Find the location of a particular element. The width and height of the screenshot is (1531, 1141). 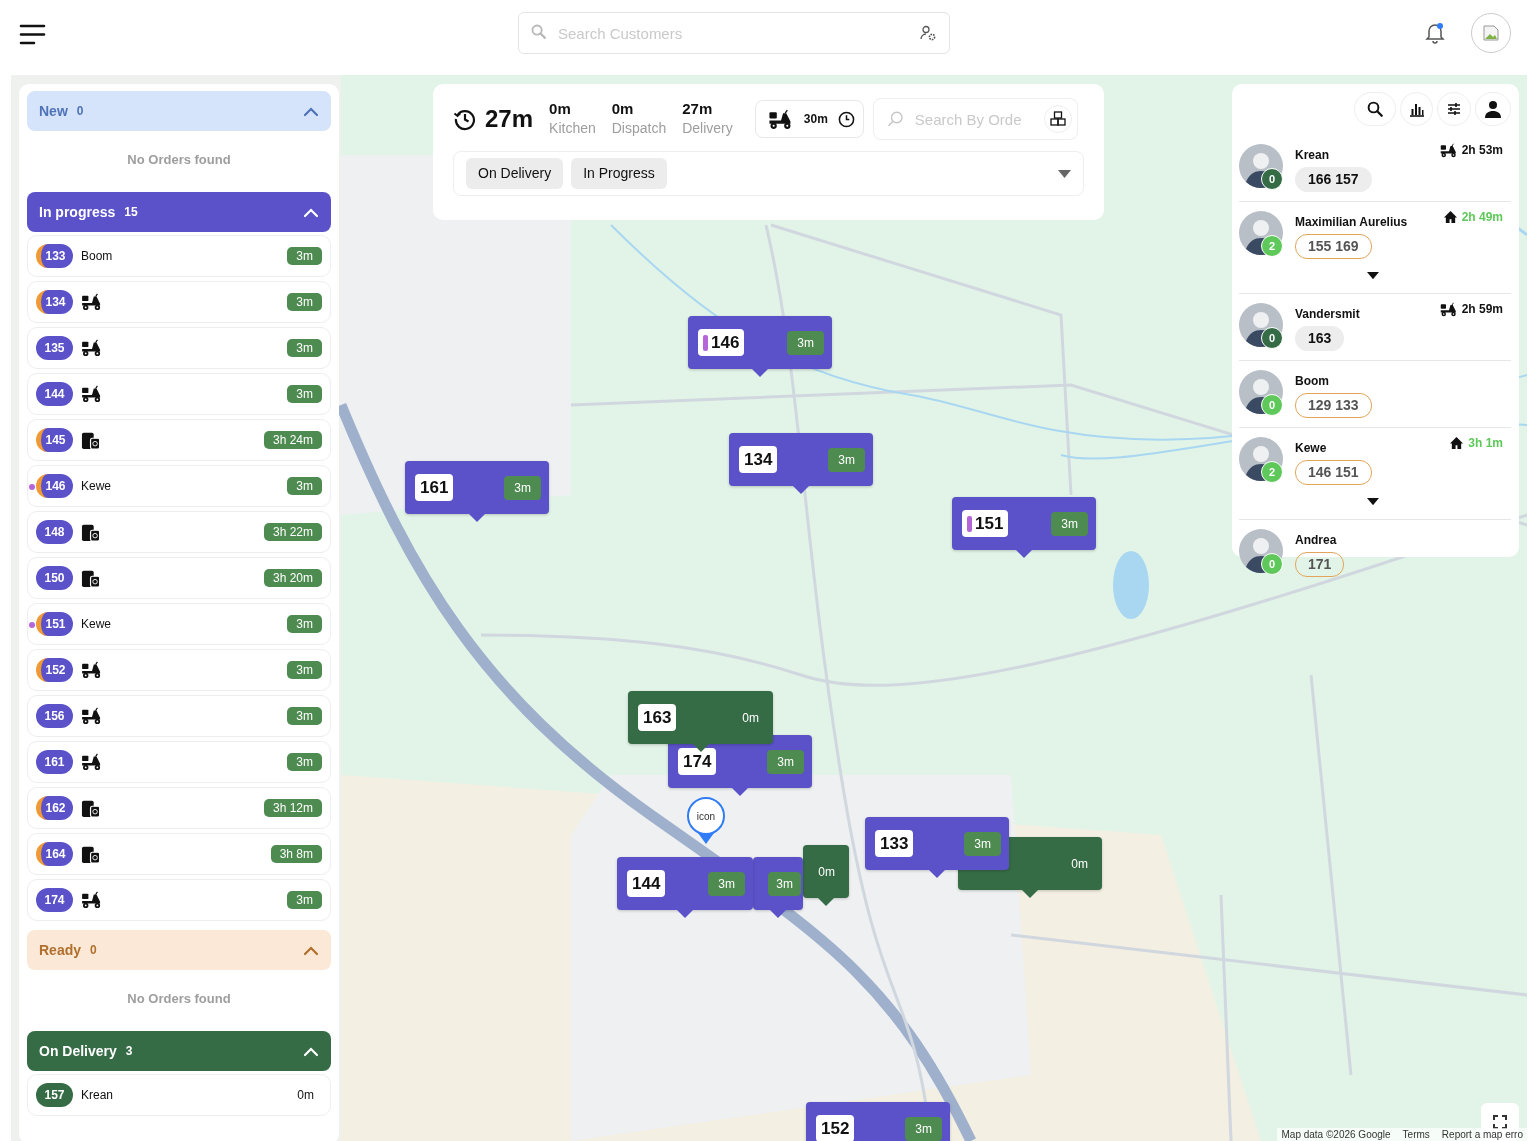

drivers-button is located at coordinates (1493, 109).